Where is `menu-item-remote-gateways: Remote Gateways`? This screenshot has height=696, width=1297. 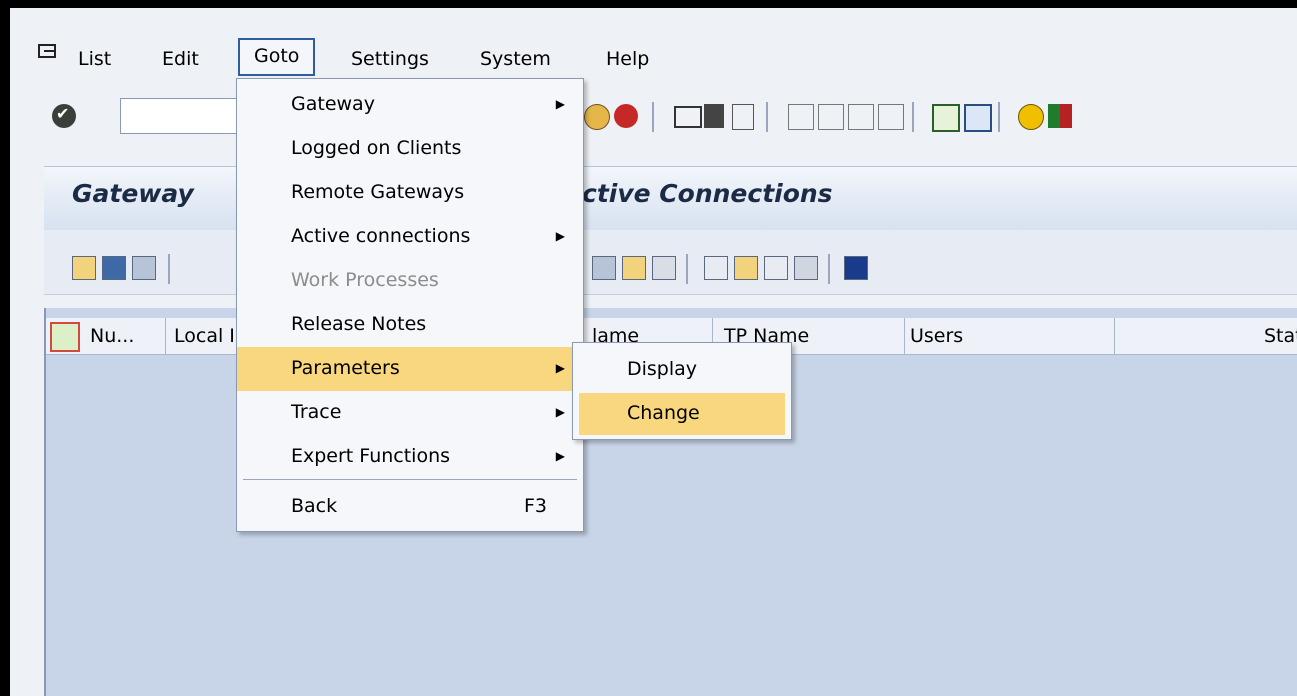 menu-item-remote-gateways: Remote Gateways is located at coordinates (410, 193).